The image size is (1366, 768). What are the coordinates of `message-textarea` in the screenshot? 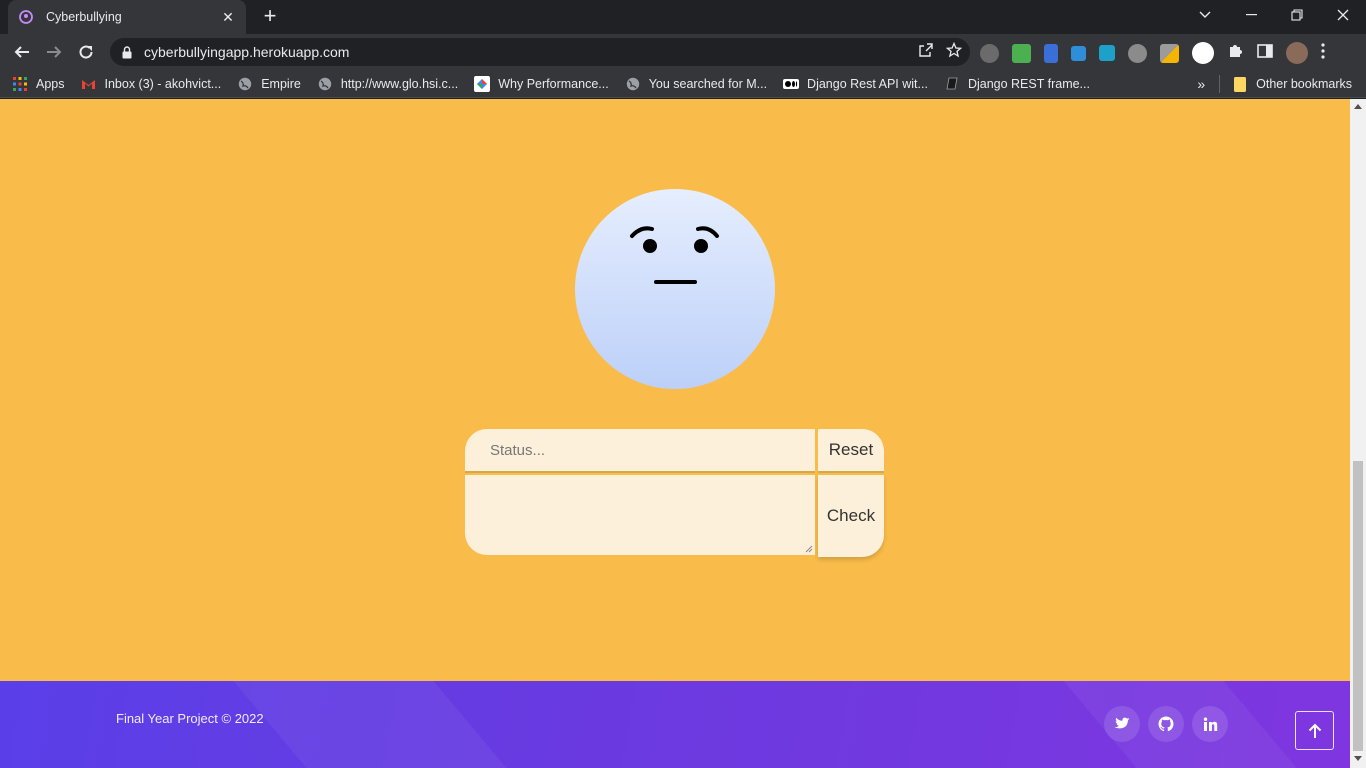 It's located at (640, 515).